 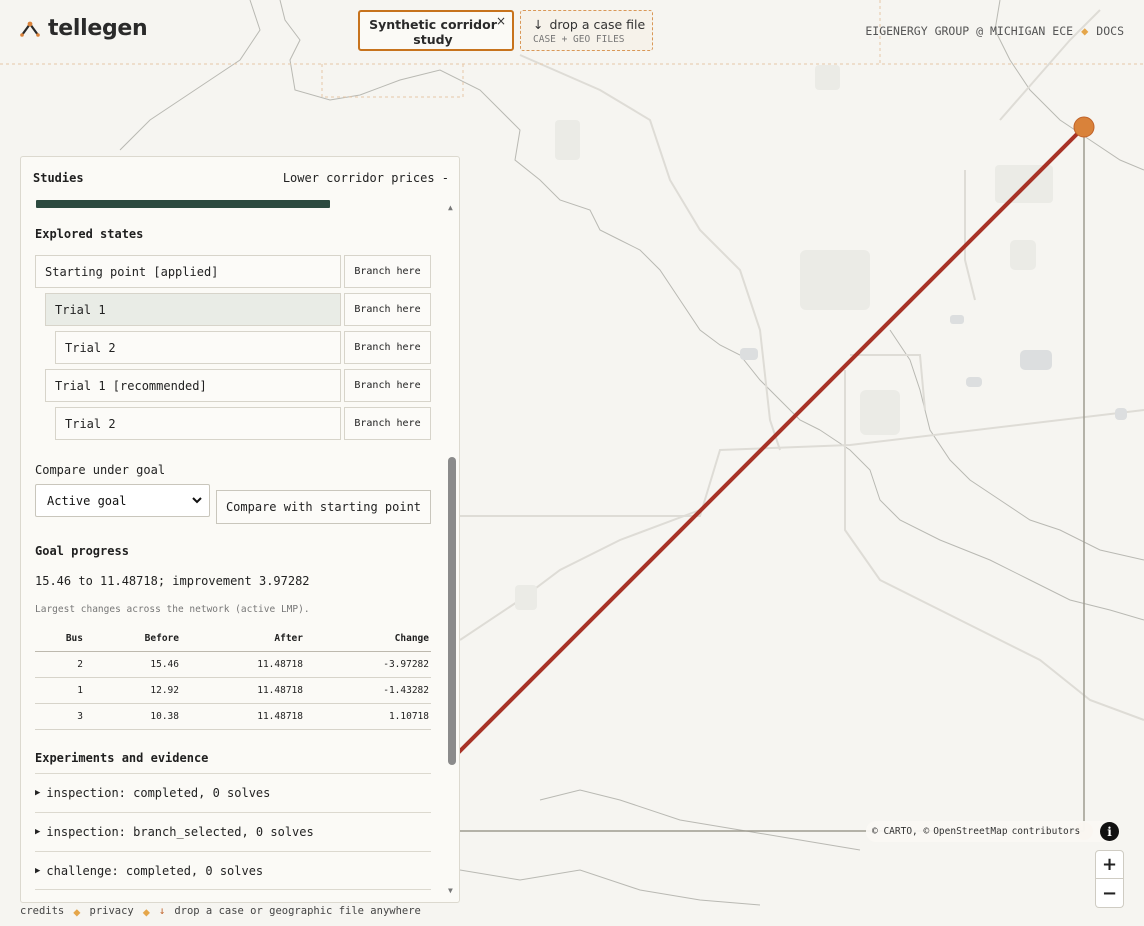 What do you see at coordinates (133, 716) in the screenshot?
I see `cell-before: 10.38` at bounding box center [133, 716].